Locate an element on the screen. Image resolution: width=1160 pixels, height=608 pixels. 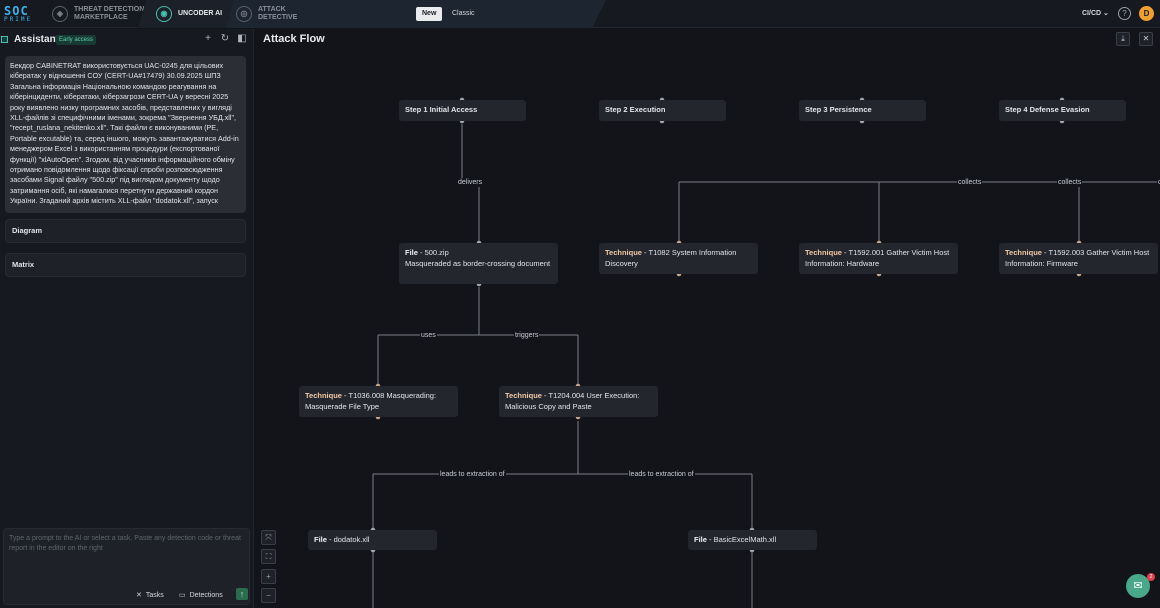
download-icon: ⤓ is located at coordinates (1123, 39).